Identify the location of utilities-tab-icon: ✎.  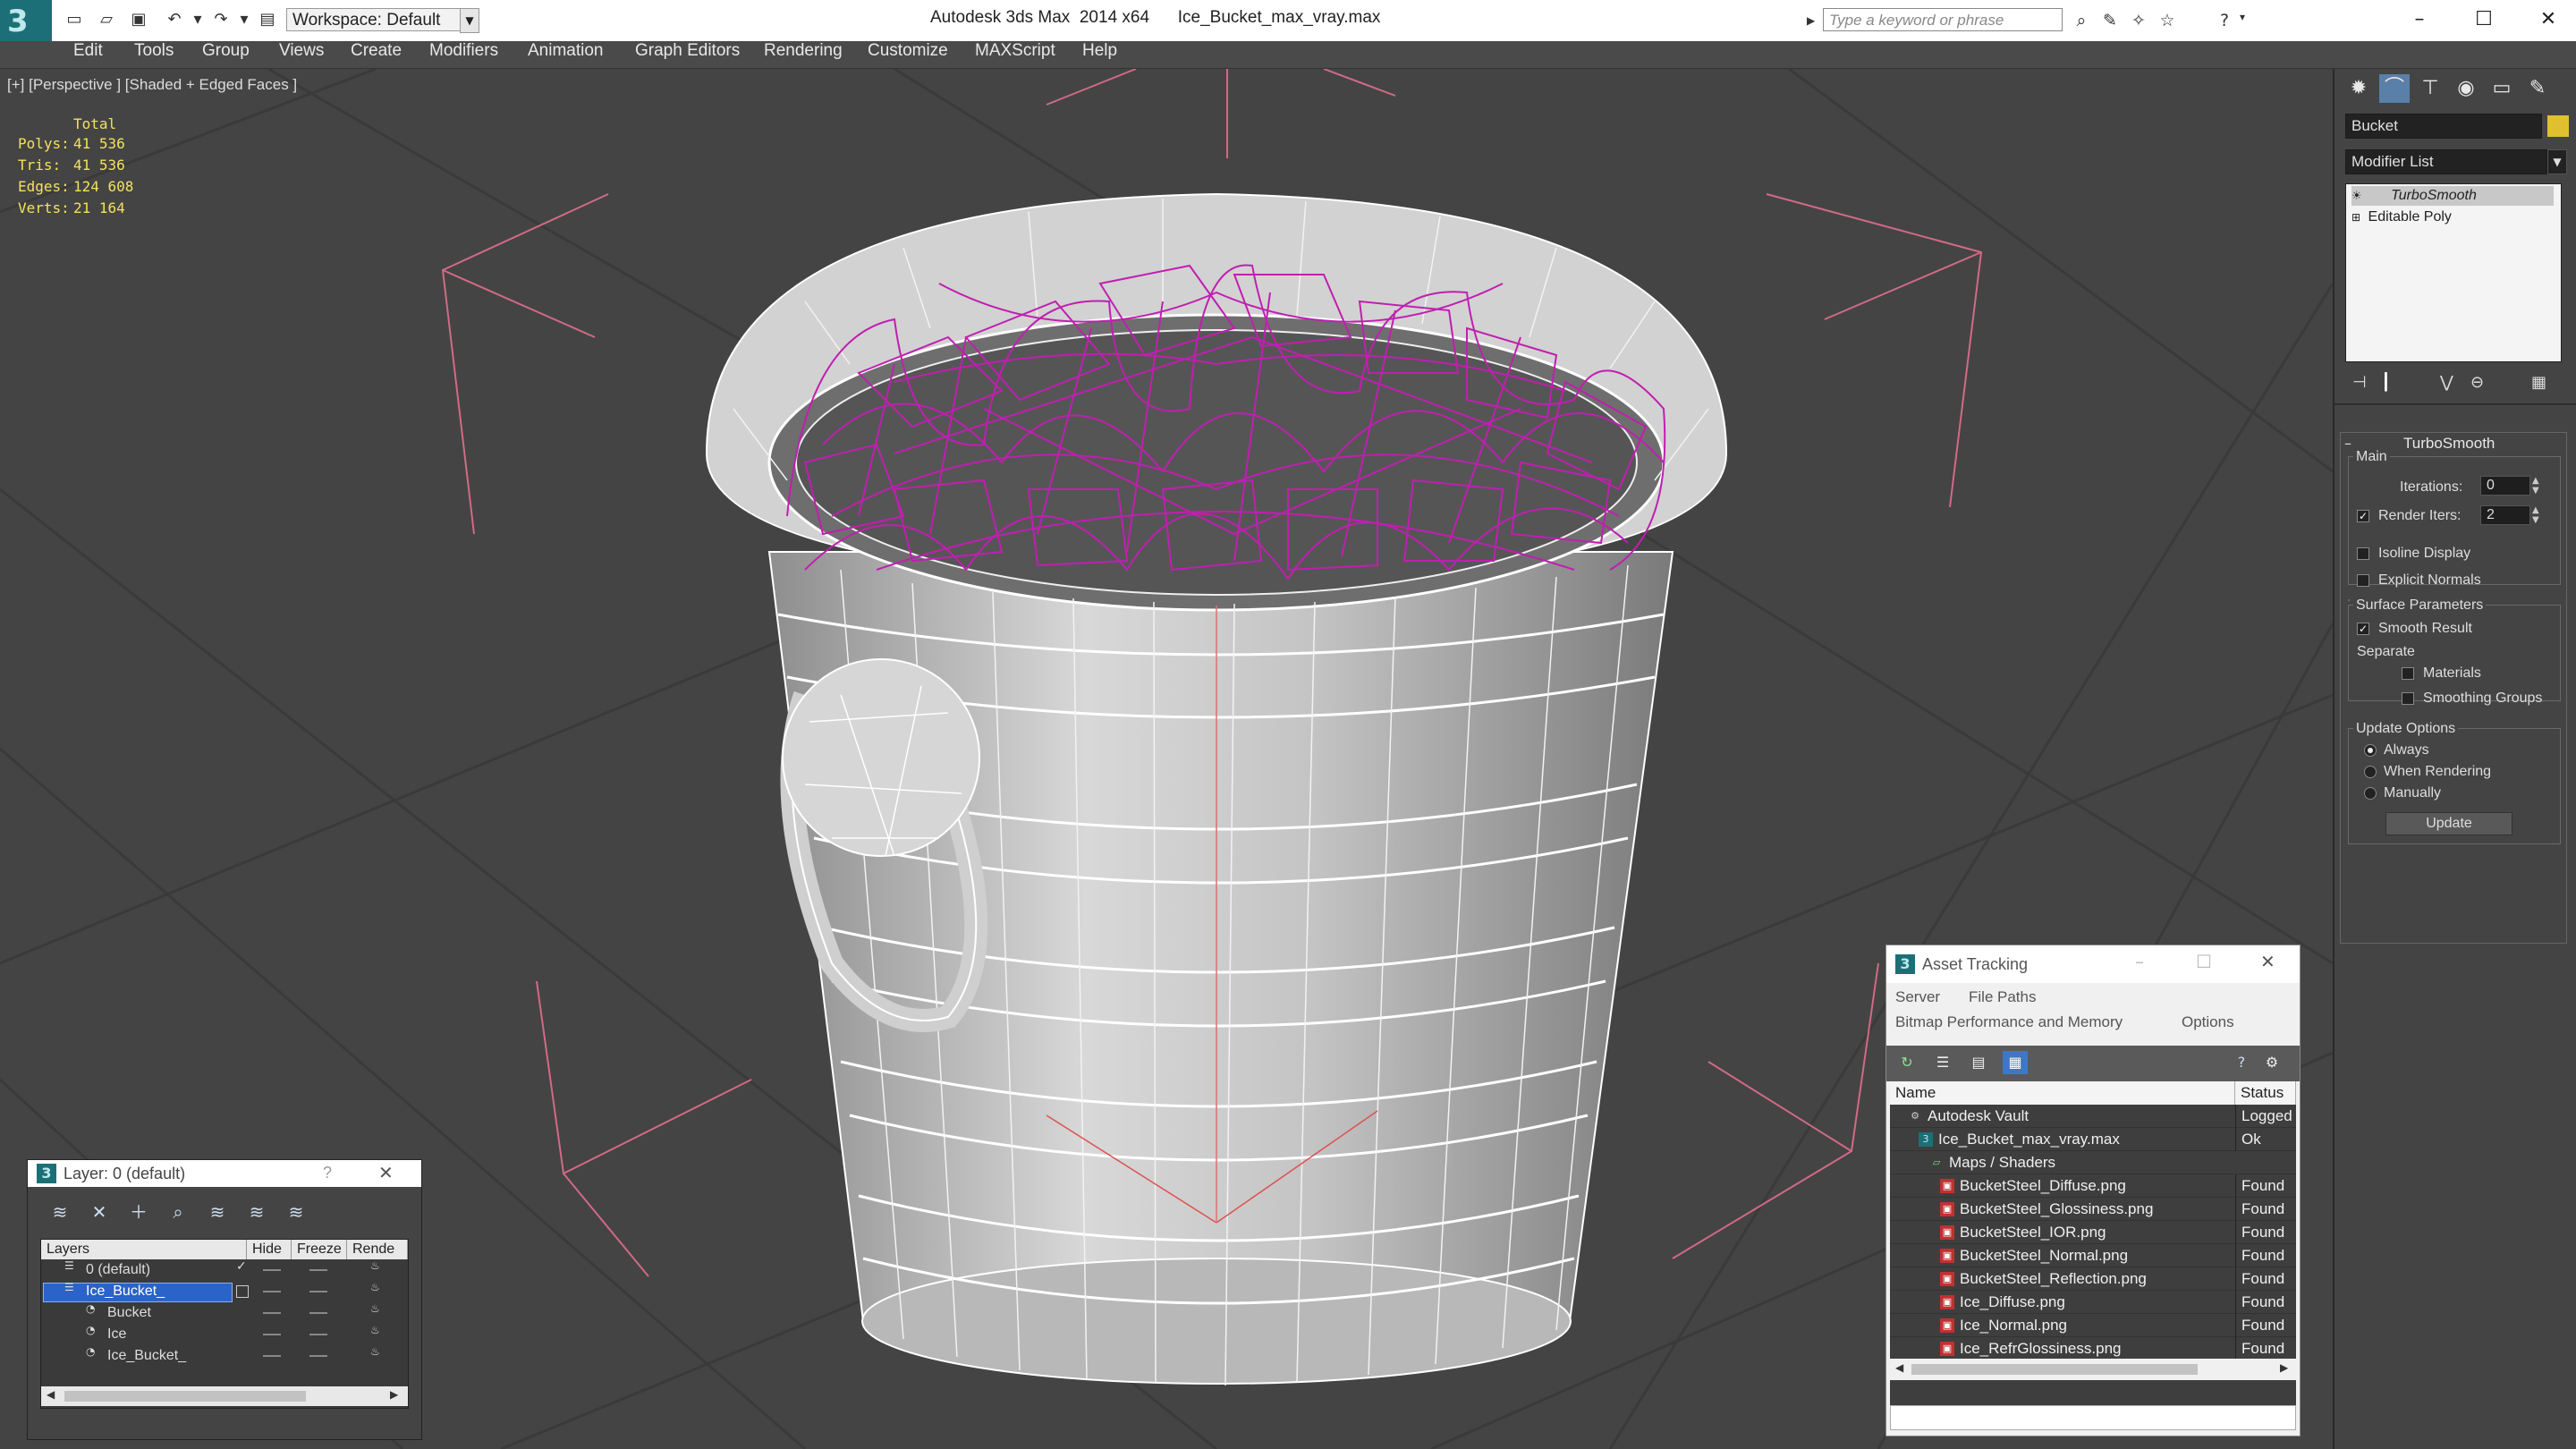
(2537, 88).